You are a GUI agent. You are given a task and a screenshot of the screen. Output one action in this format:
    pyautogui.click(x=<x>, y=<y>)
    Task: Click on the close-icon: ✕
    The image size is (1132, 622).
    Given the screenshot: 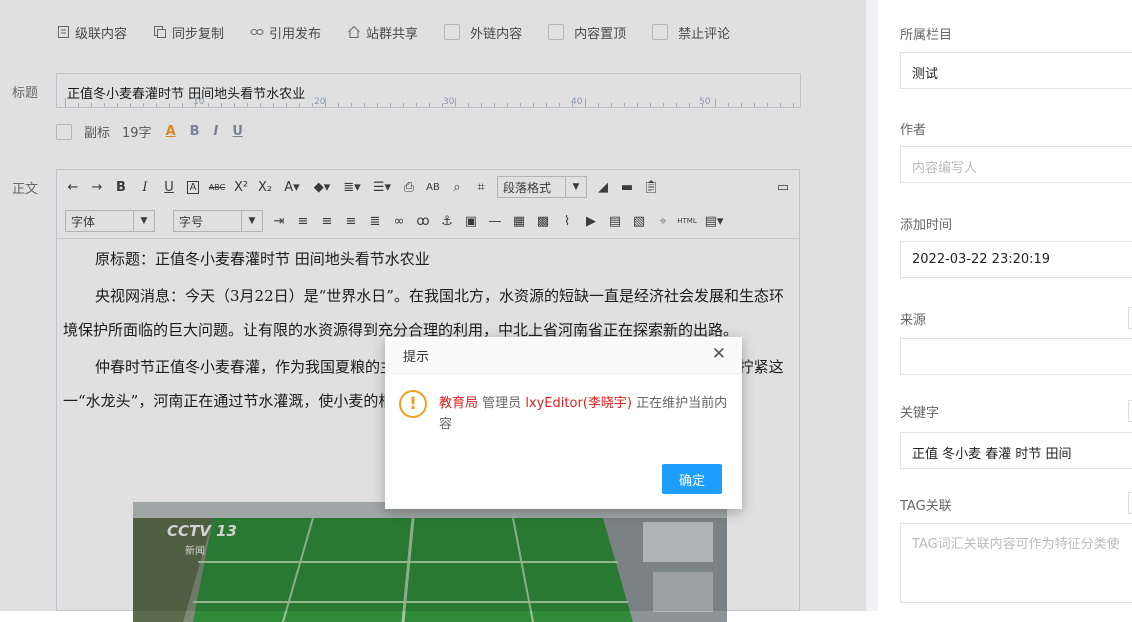 What is the action you would take?
    pyautogui.click(x=719, y=354)
    